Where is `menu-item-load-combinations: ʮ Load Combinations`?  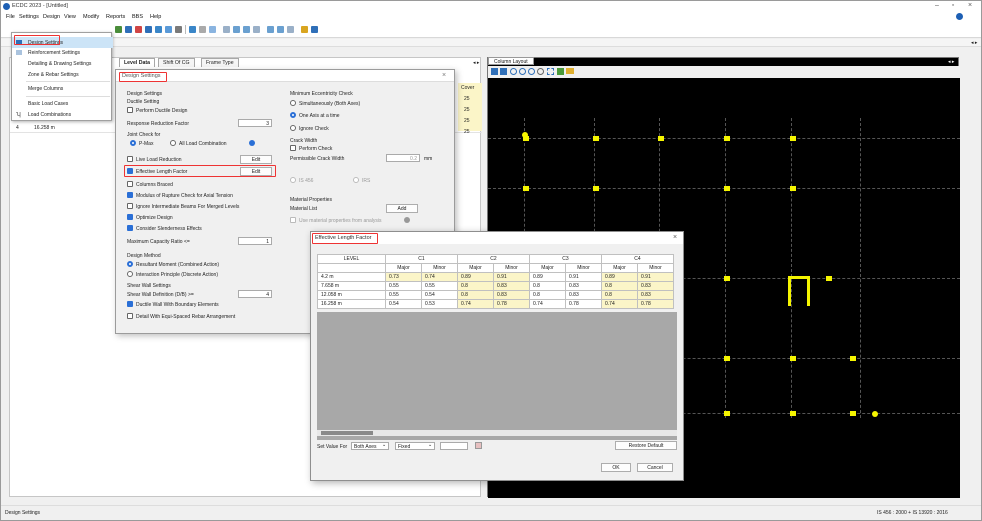 menu-item-load-combinations: ʮ Load Combinations is located at coordinates (62, 114).